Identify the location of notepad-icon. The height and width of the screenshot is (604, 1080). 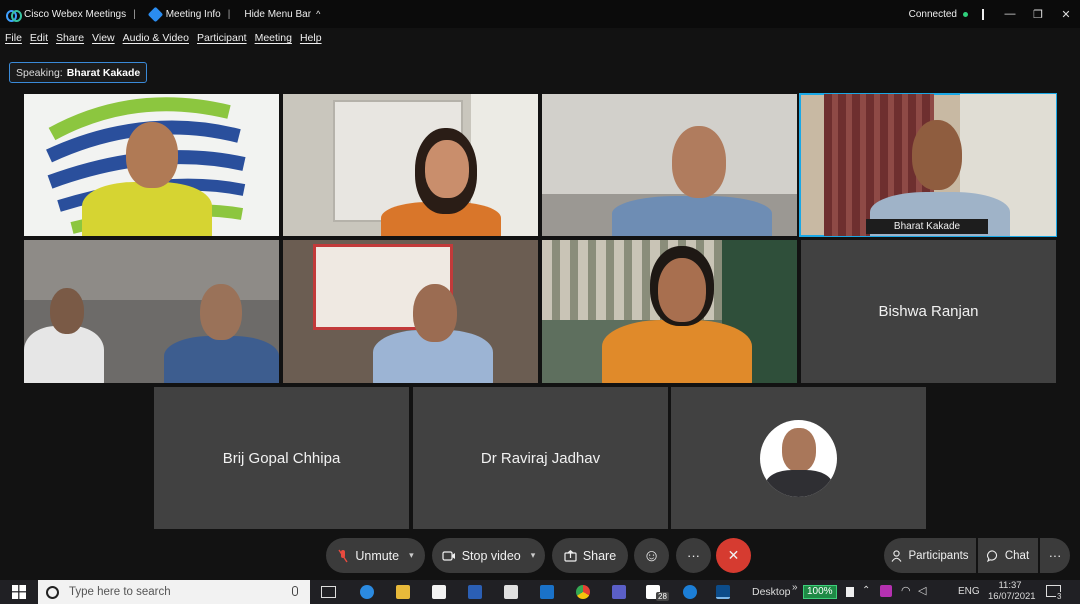
(439, 592).